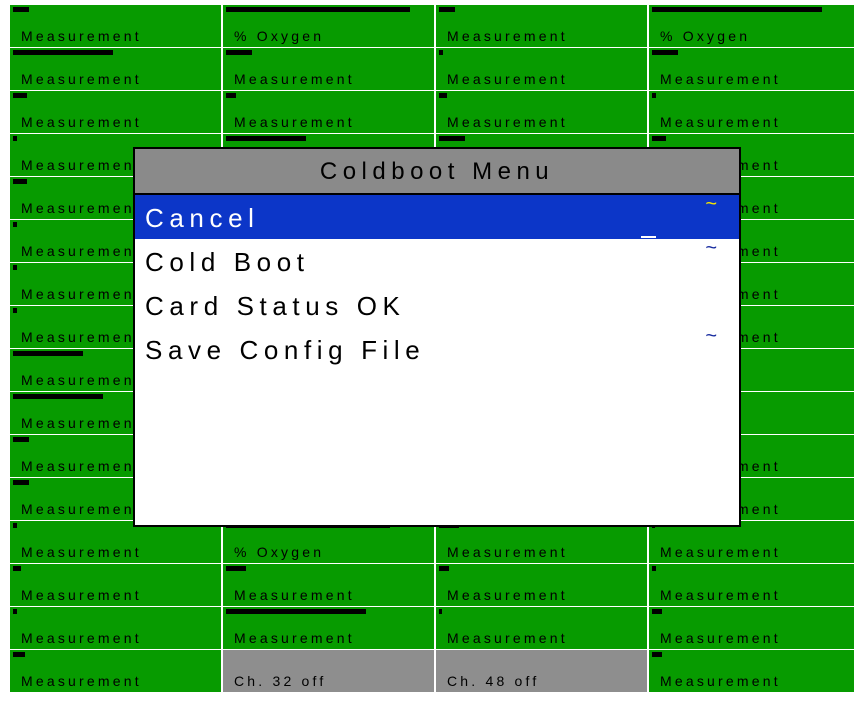 This screenshot has width=854, height=702. What do you see at coordinates (202, 218) in the screenshot?
I see `menu-item-label: Cancel` at bounding box center [202, 218].